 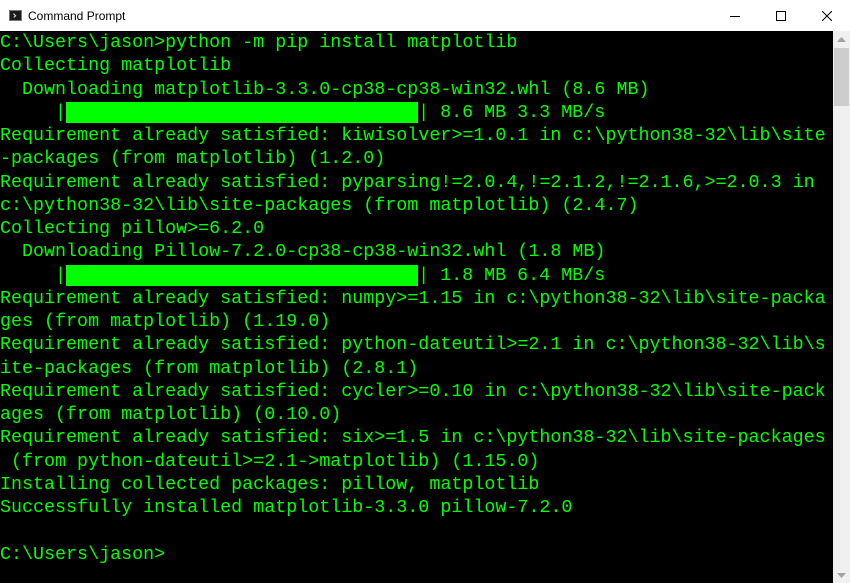 What do you see at coordinates (77, 15) in the screenshot?
I see `window-title: Command Prompt` at bounding box center [77, 15].